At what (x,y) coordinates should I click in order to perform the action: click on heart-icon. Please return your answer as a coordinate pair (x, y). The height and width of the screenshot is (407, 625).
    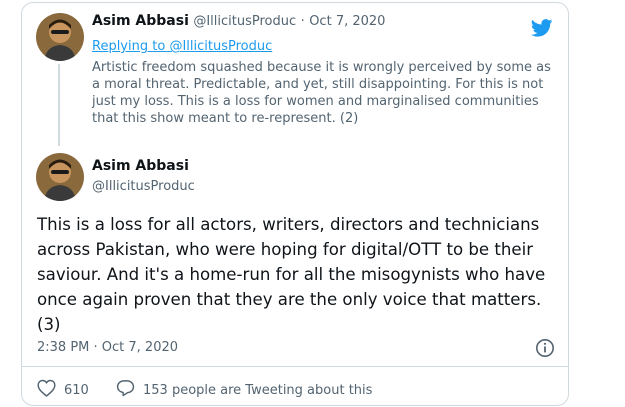
    Looking at the image, I should click on (50, 390).